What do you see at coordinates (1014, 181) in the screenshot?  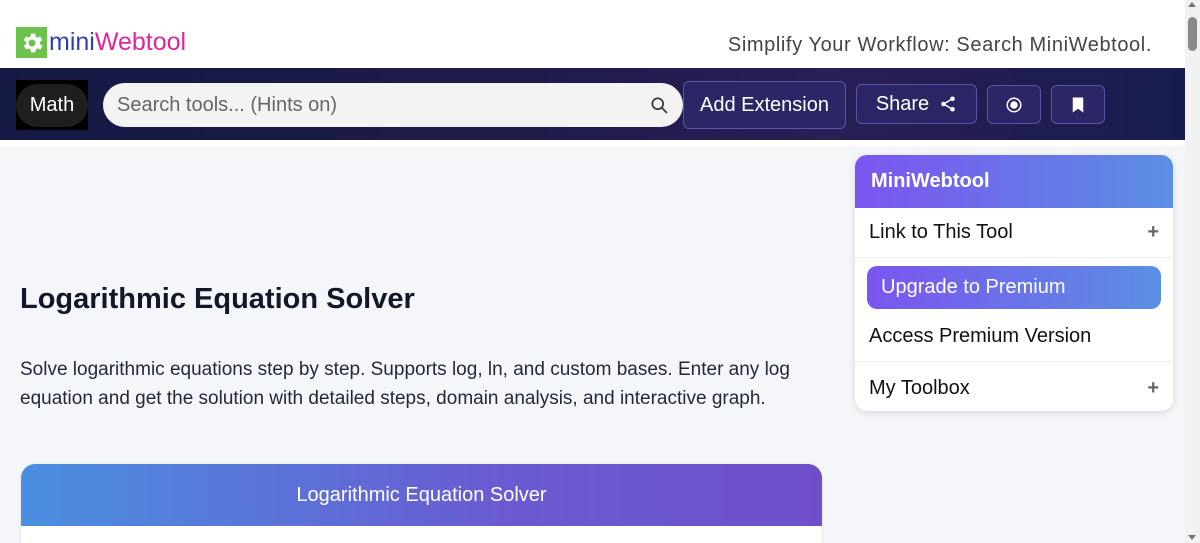 I see `sidebar-title: MiniWebtool` at bounding box center [1014, 181].